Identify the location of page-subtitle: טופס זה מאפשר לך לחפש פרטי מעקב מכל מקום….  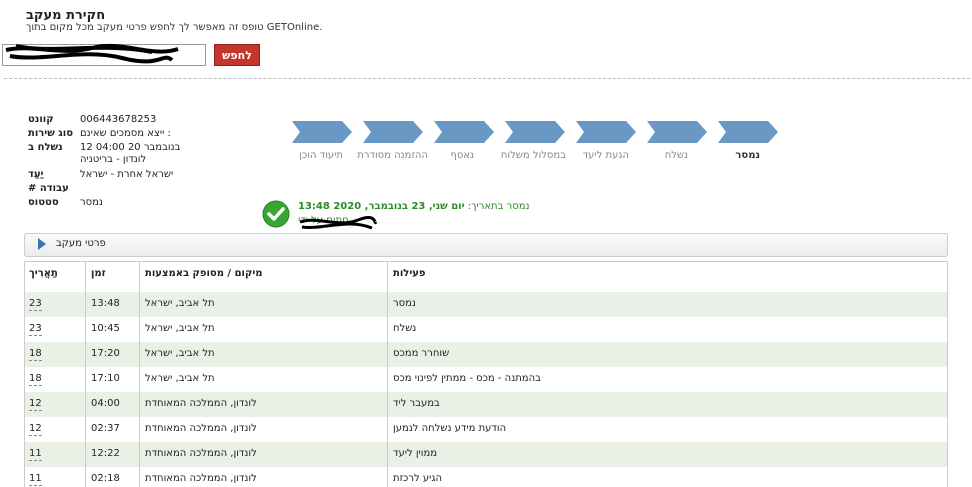
(174, 27).